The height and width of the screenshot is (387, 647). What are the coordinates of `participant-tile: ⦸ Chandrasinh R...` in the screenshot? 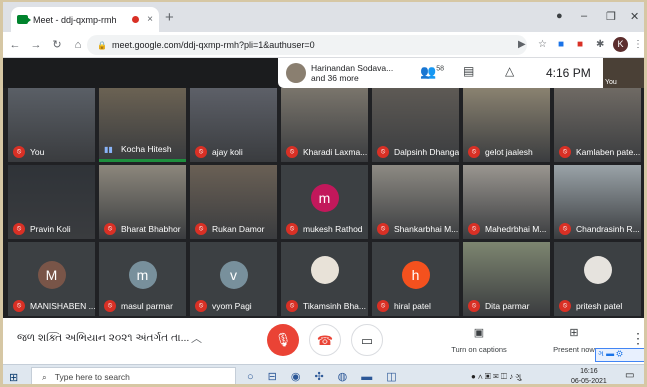 It's located at (597, 202).